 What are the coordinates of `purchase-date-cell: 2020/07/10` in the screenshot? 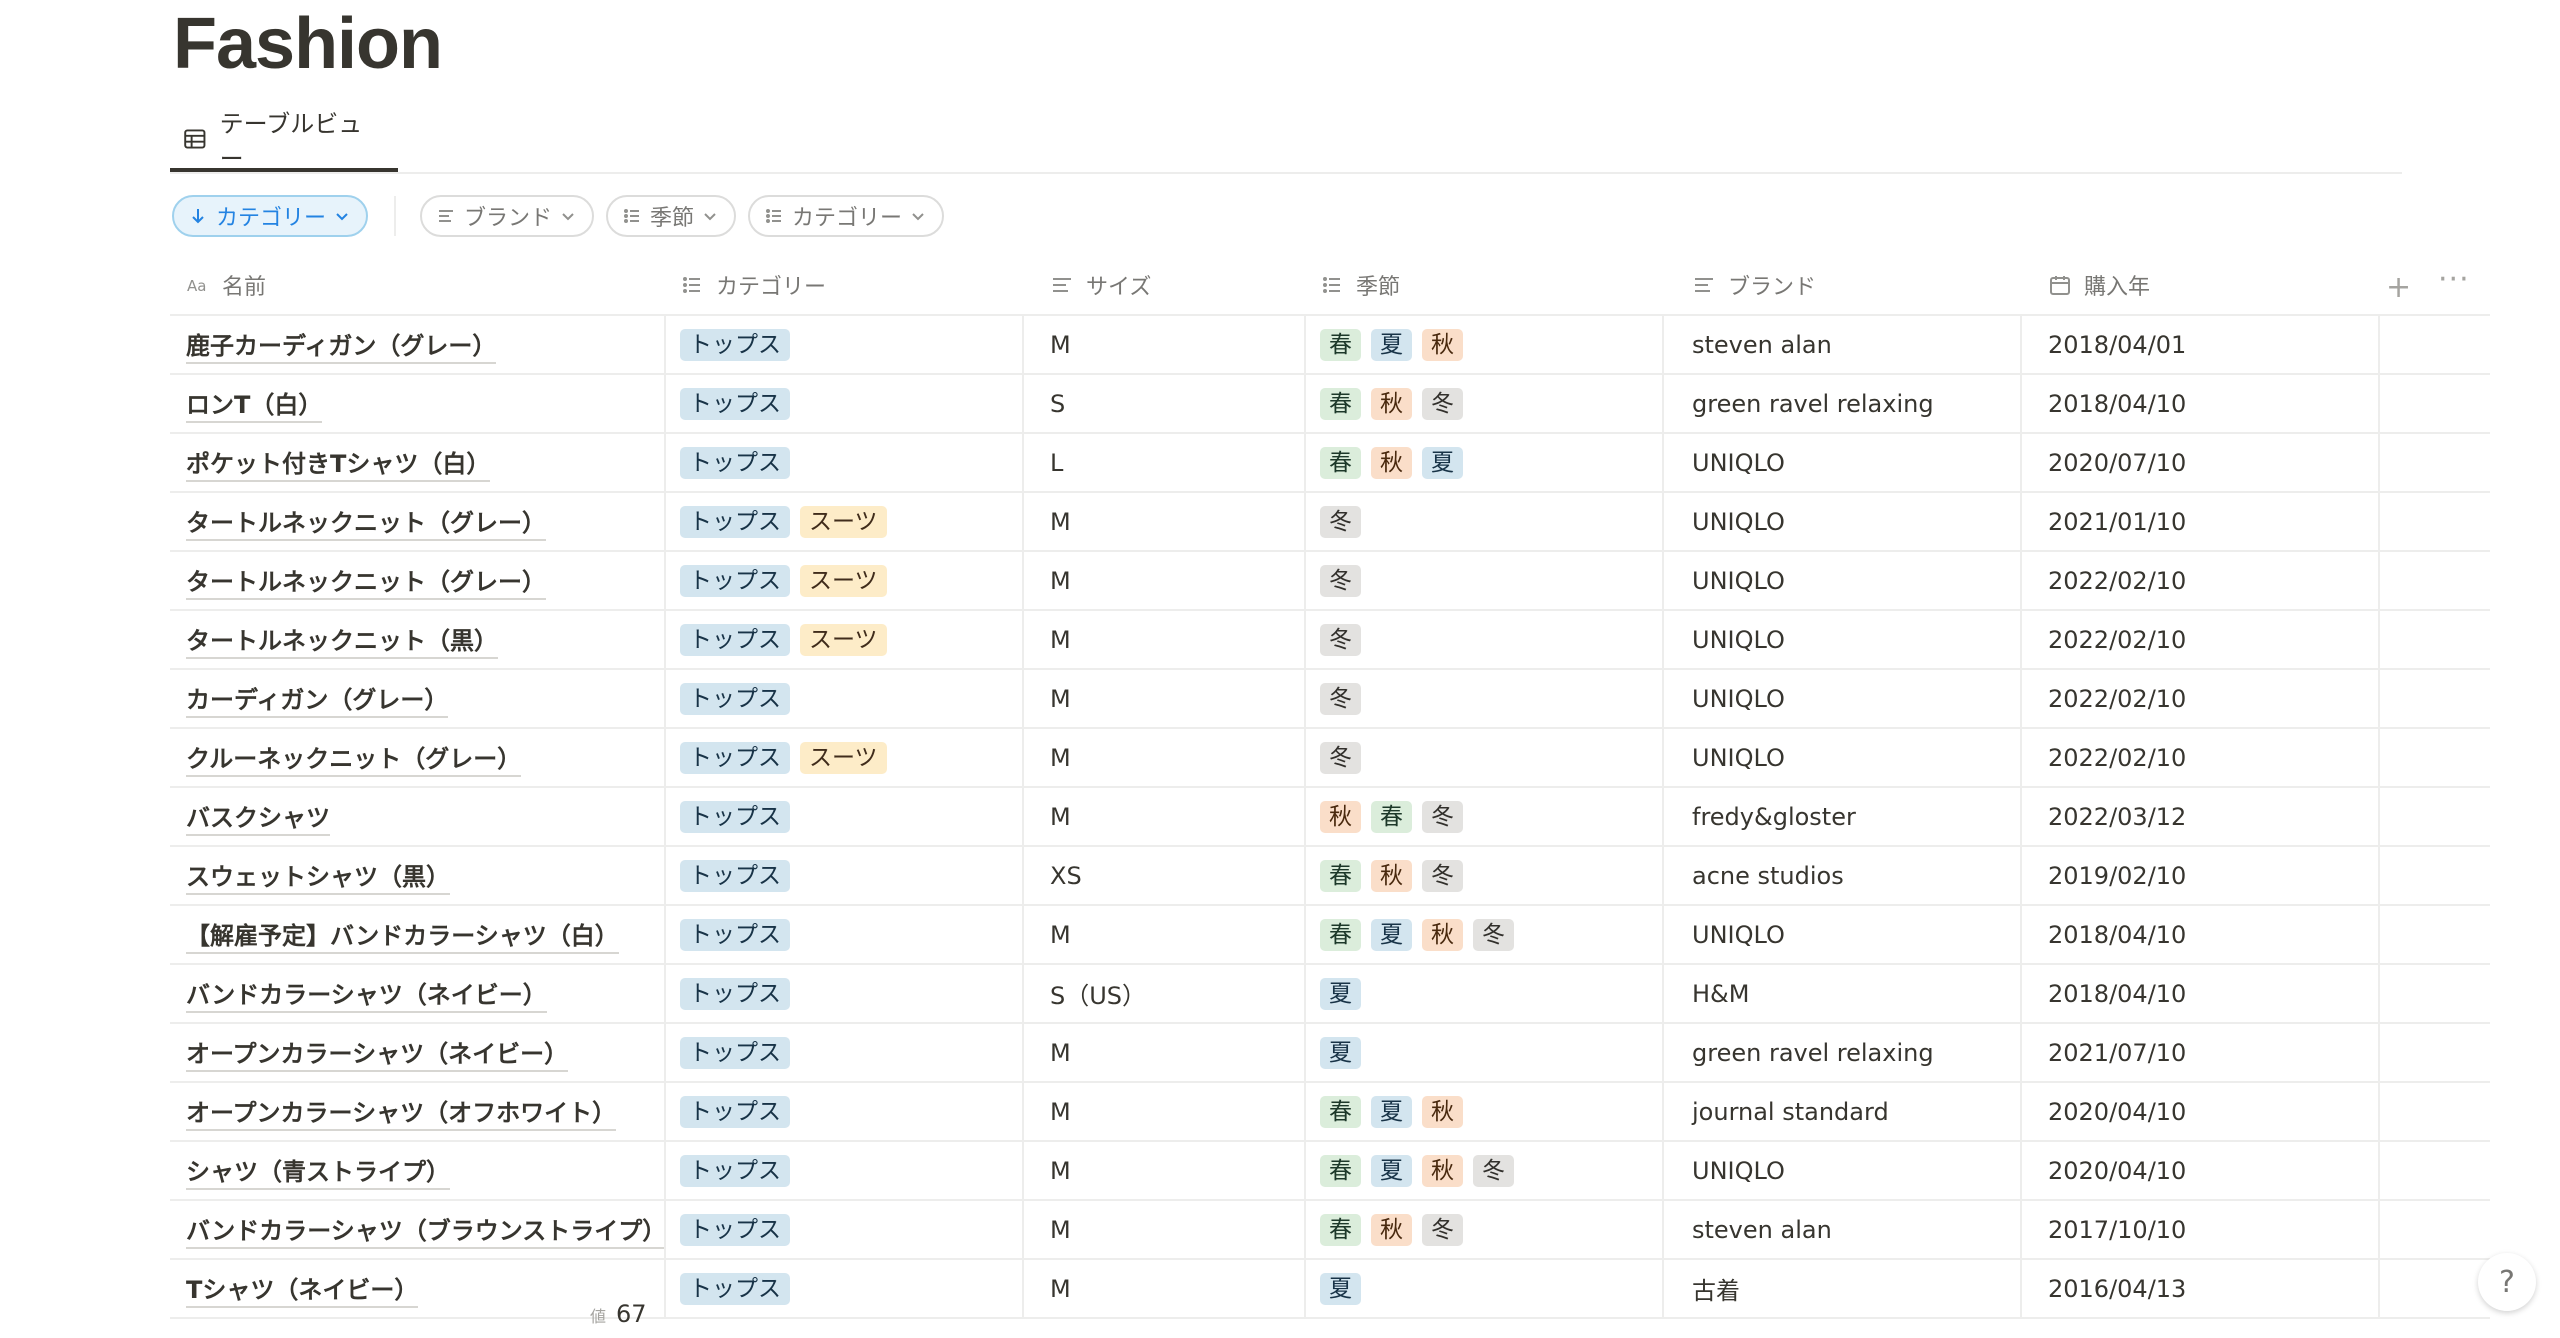 It's located at (2201, 462).